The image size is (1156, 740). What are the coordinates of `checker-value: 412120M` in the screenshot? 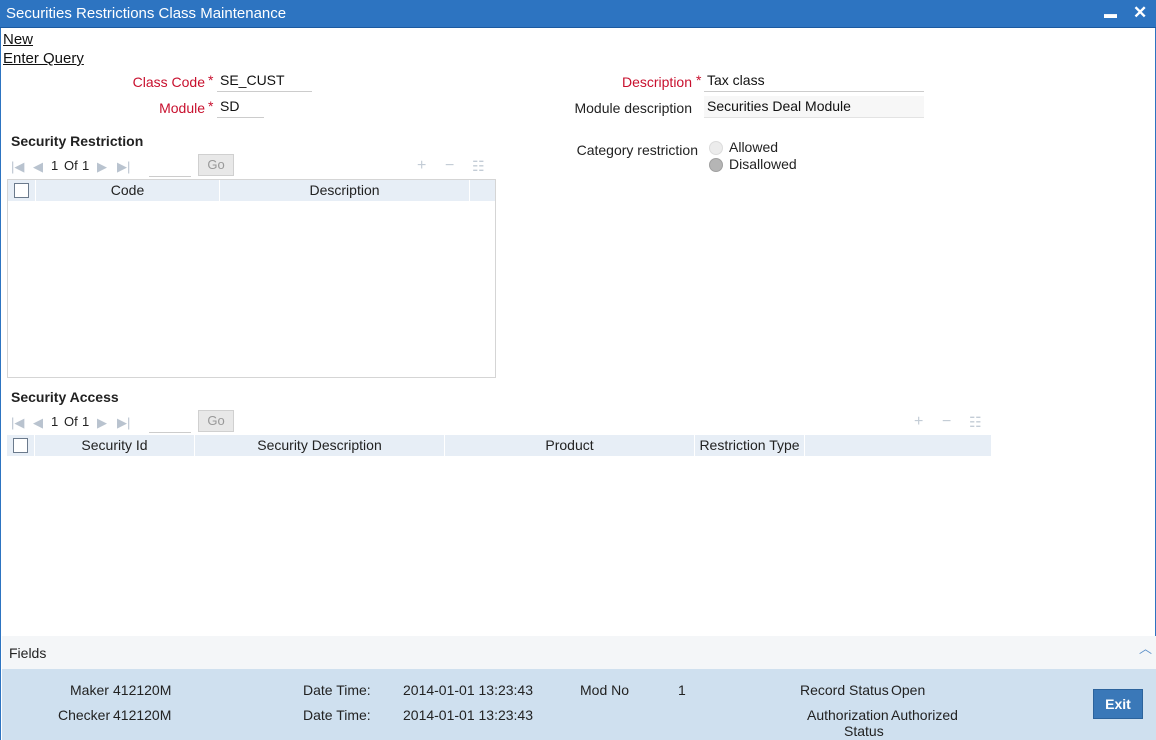 It's located at (142, 715).